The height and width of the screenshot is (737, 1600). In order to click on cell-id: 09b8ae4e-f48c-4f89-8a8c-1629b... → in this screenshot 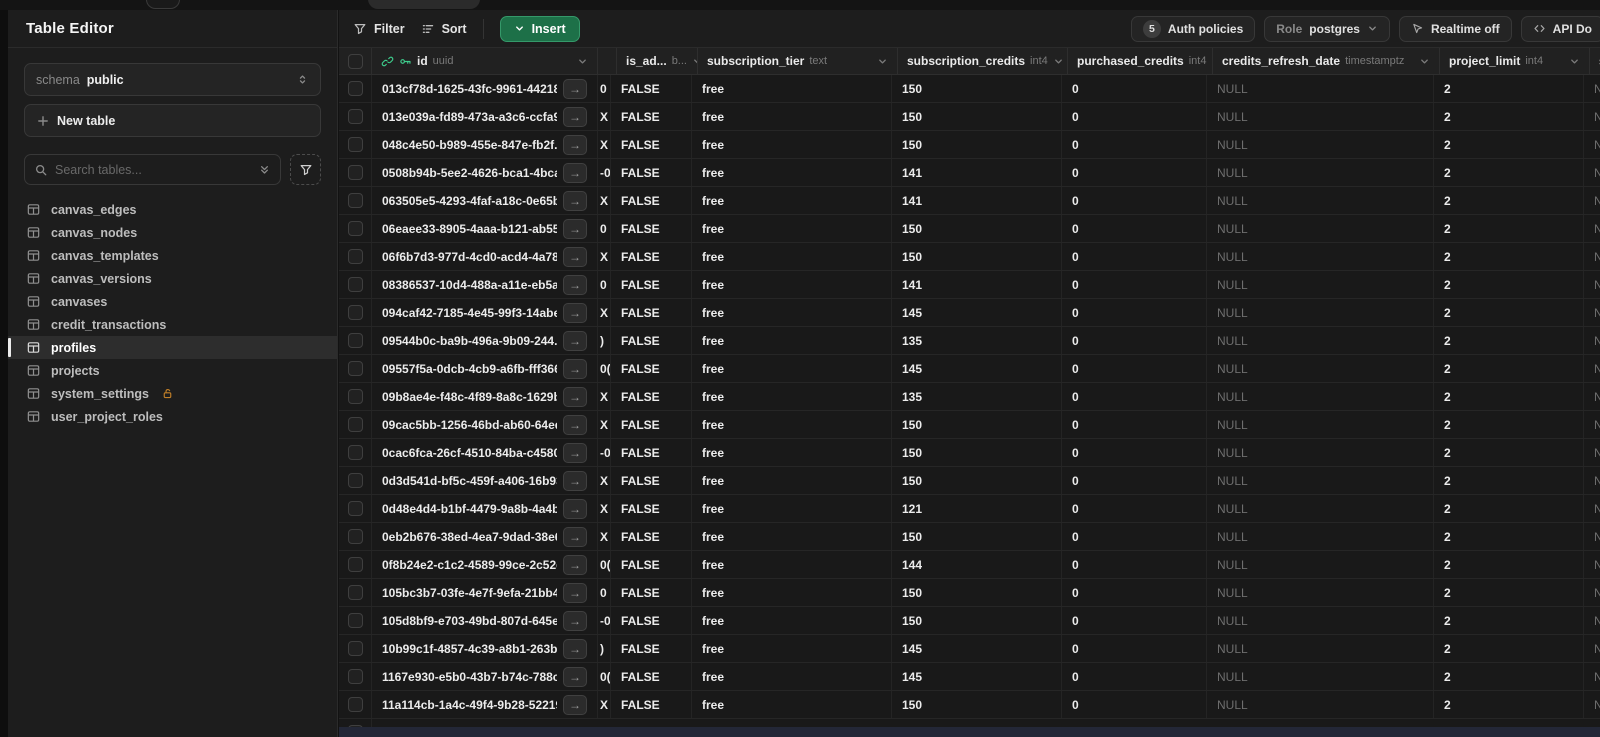, I will do `click(485, 396)`.